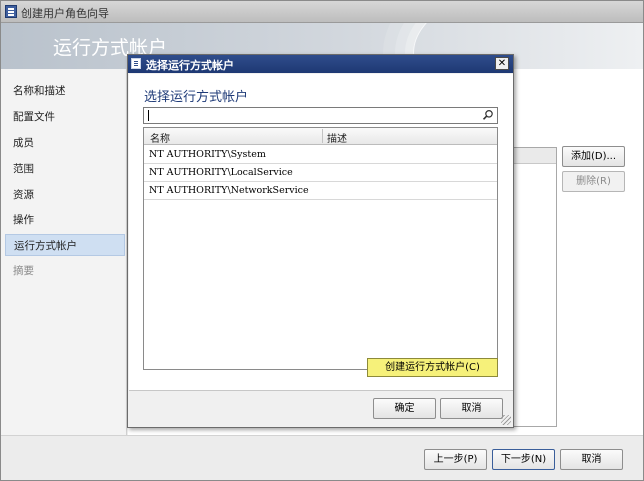 The width and height of the screenshot is (644, 481). Describe the element at coordinates (322, 457) in the screenshot. I see `wizard-footer: 上一步(P) 下一步(N) 取消` at that location.